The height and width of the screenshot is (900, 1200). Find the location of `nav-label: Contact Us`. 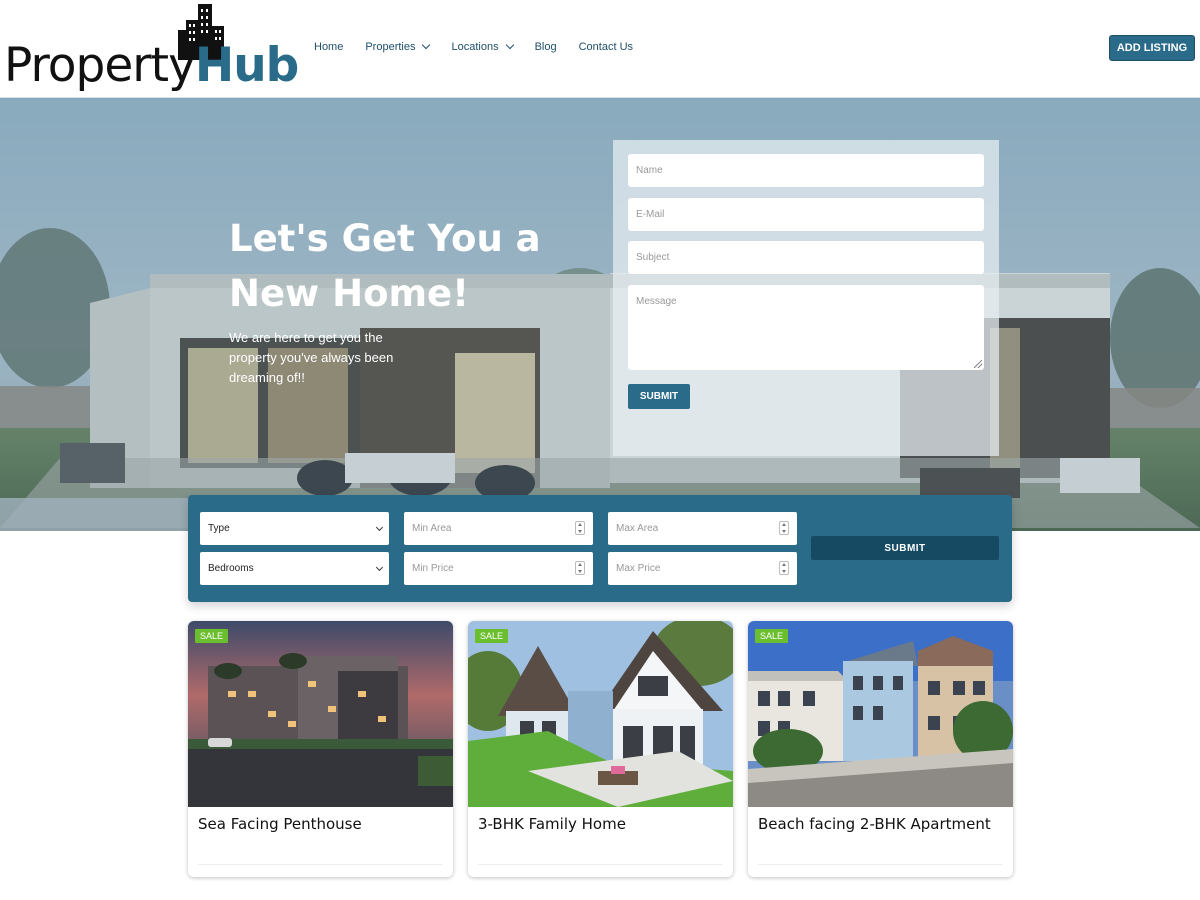

nav-label: Contact Us is located at coordinates (606, 47).